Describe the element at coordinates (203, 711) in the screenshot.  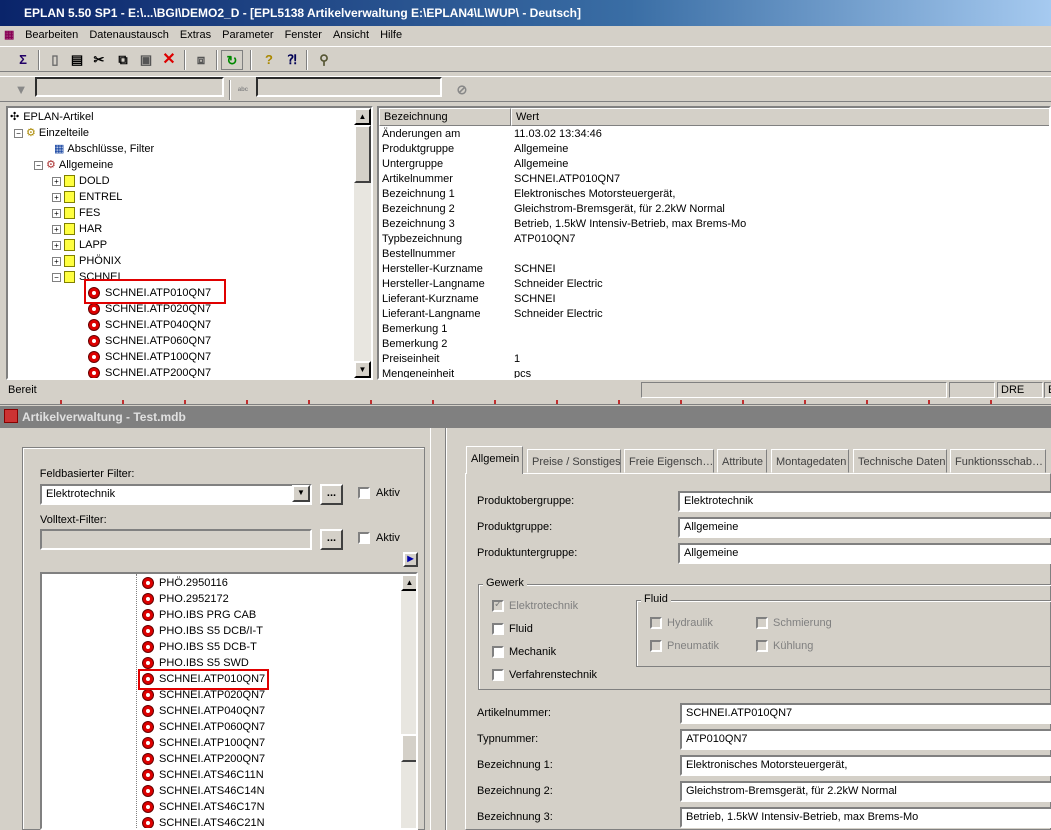
I see `list-item: SCHNEI.ATP040QN7` at that location.